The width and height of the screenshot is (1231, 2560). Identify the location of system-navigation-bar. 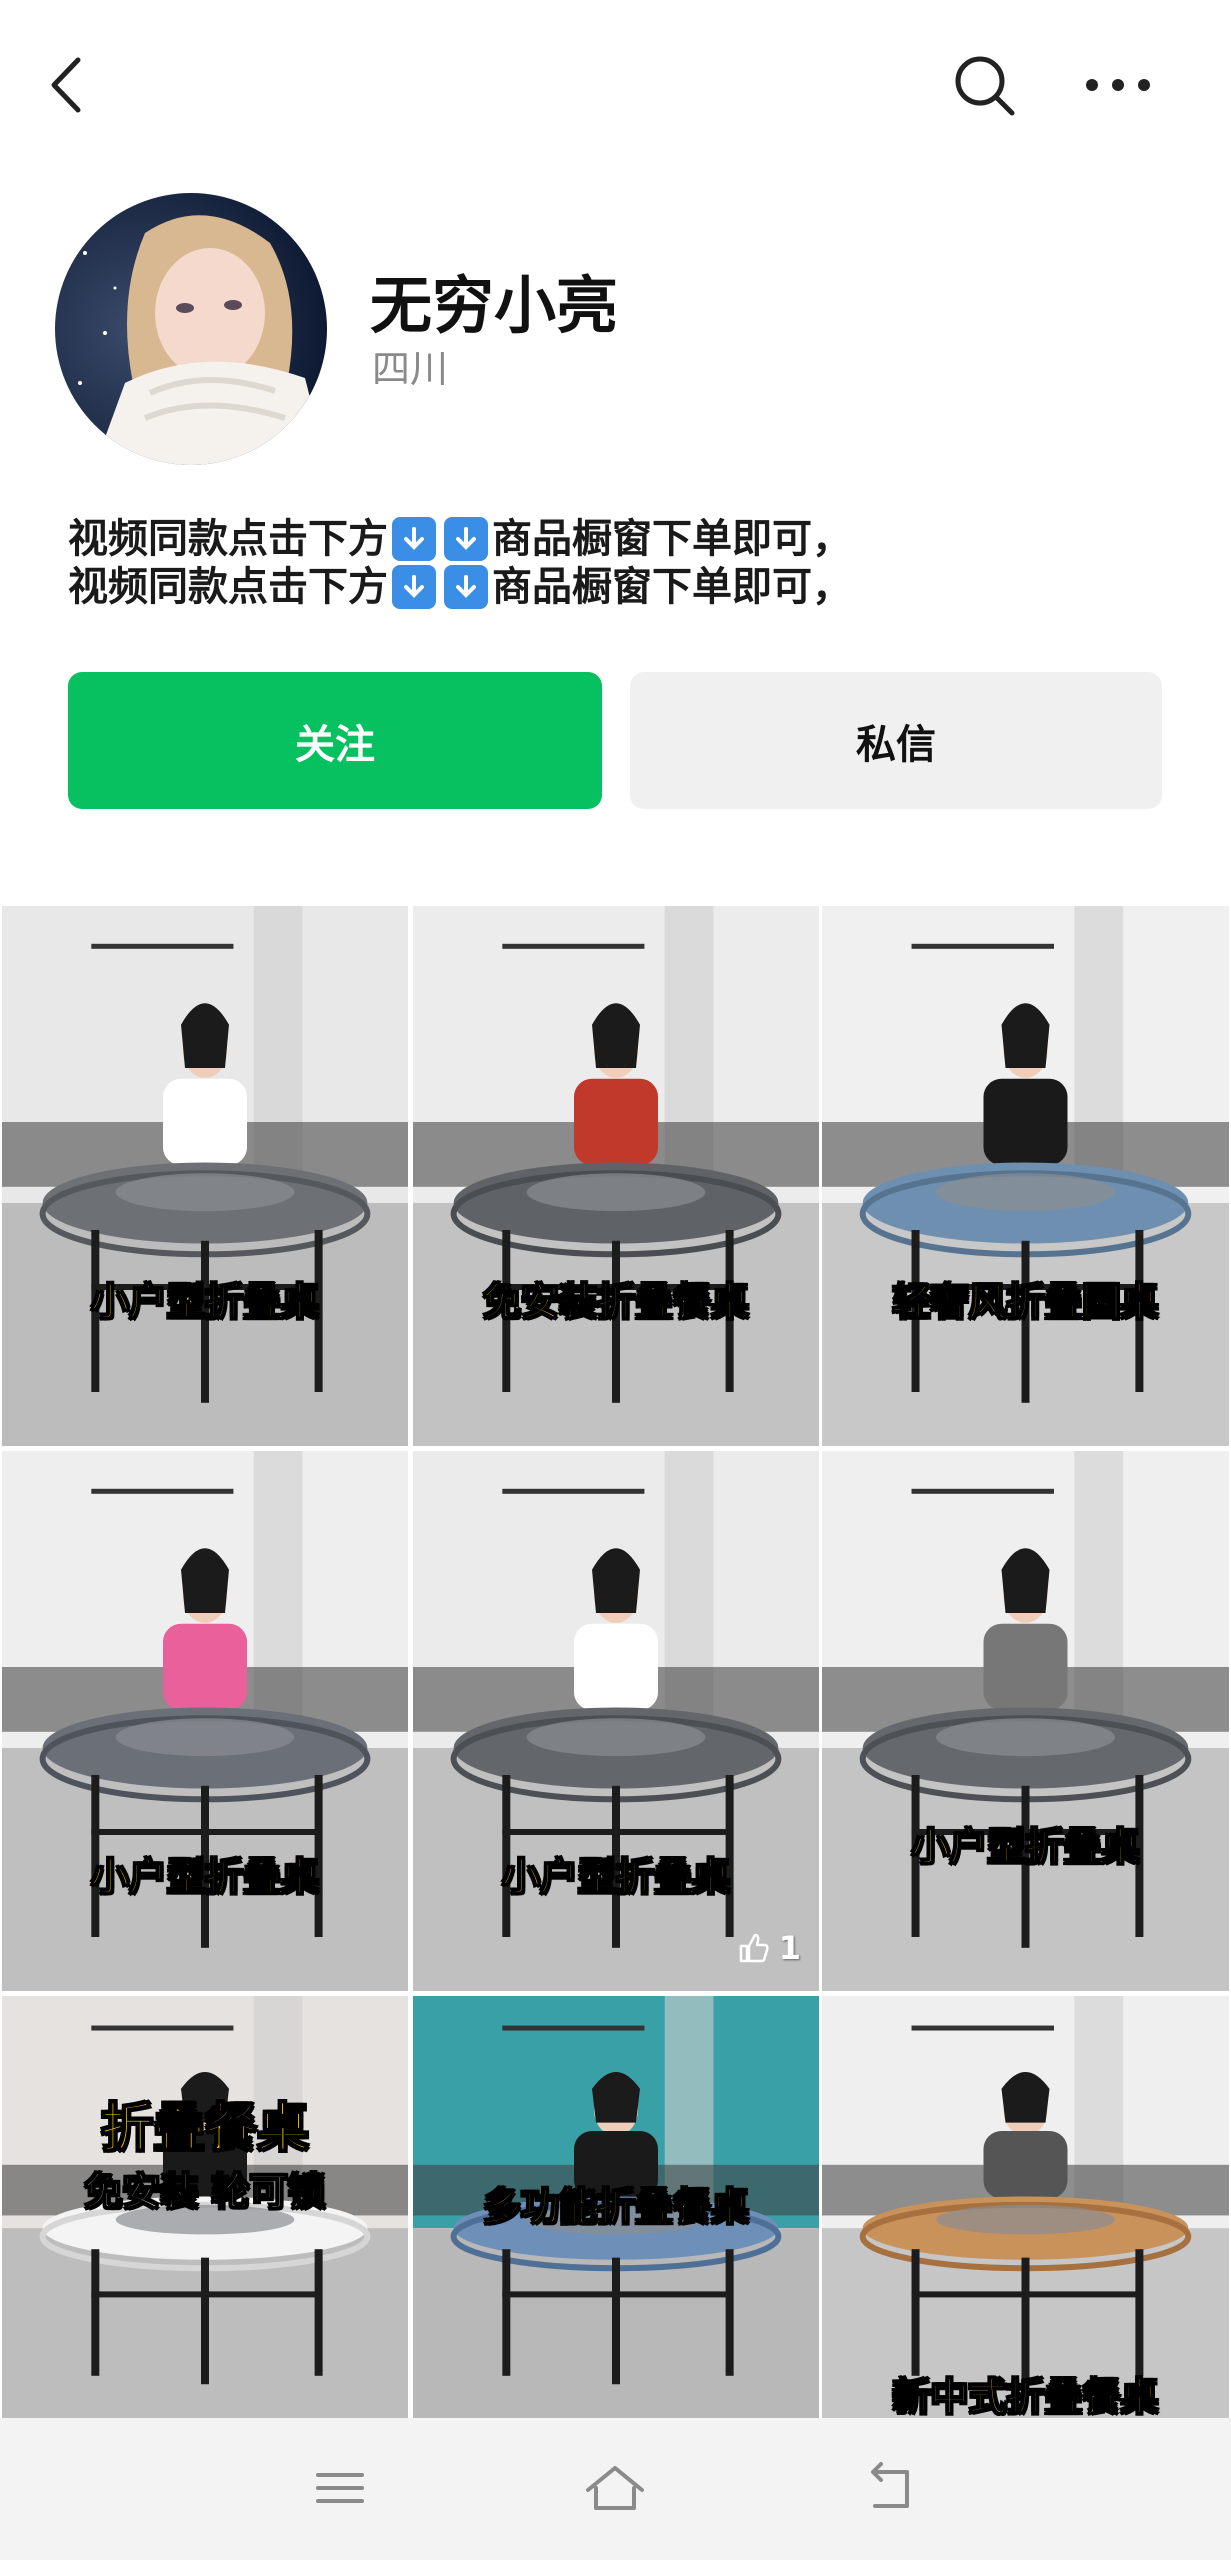
(615, 2489).